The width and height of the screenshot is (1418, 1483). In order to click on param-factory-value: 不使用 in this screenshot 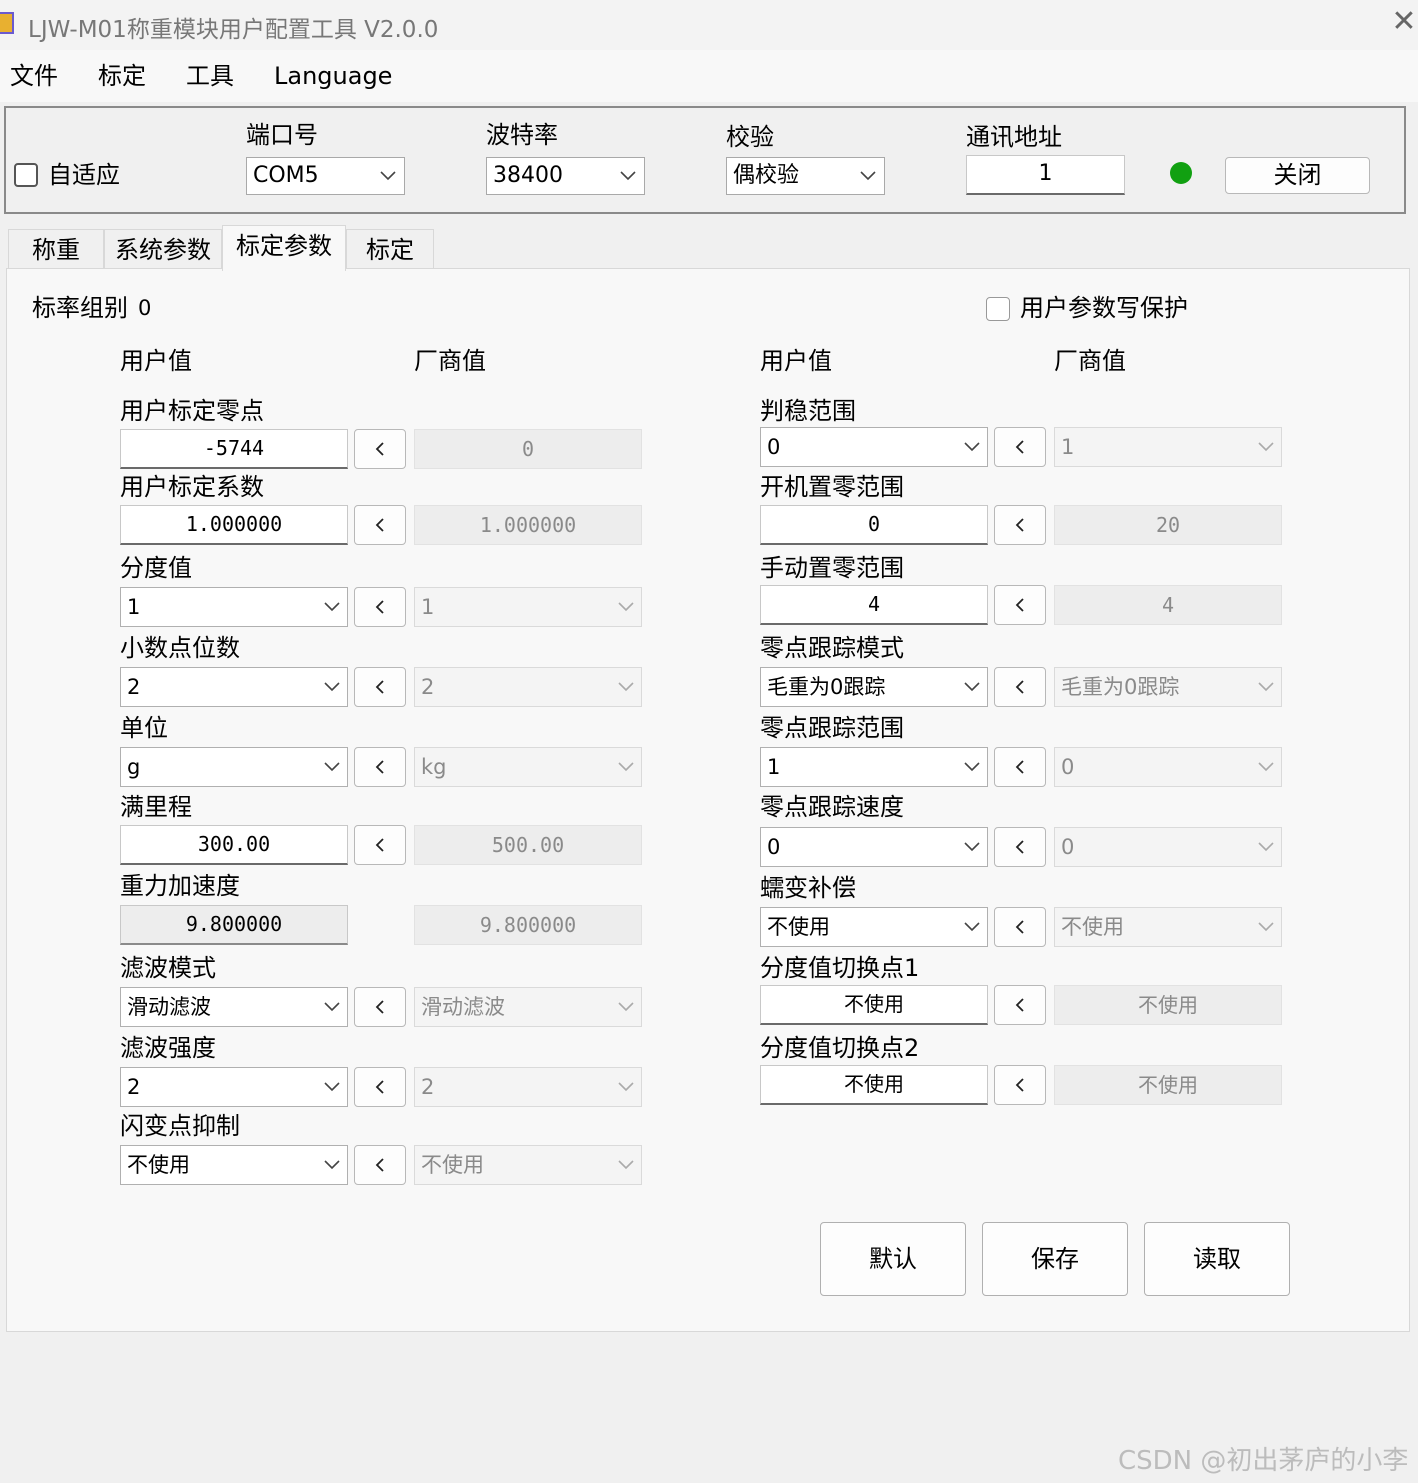, I will do `click(452, 1165)`.